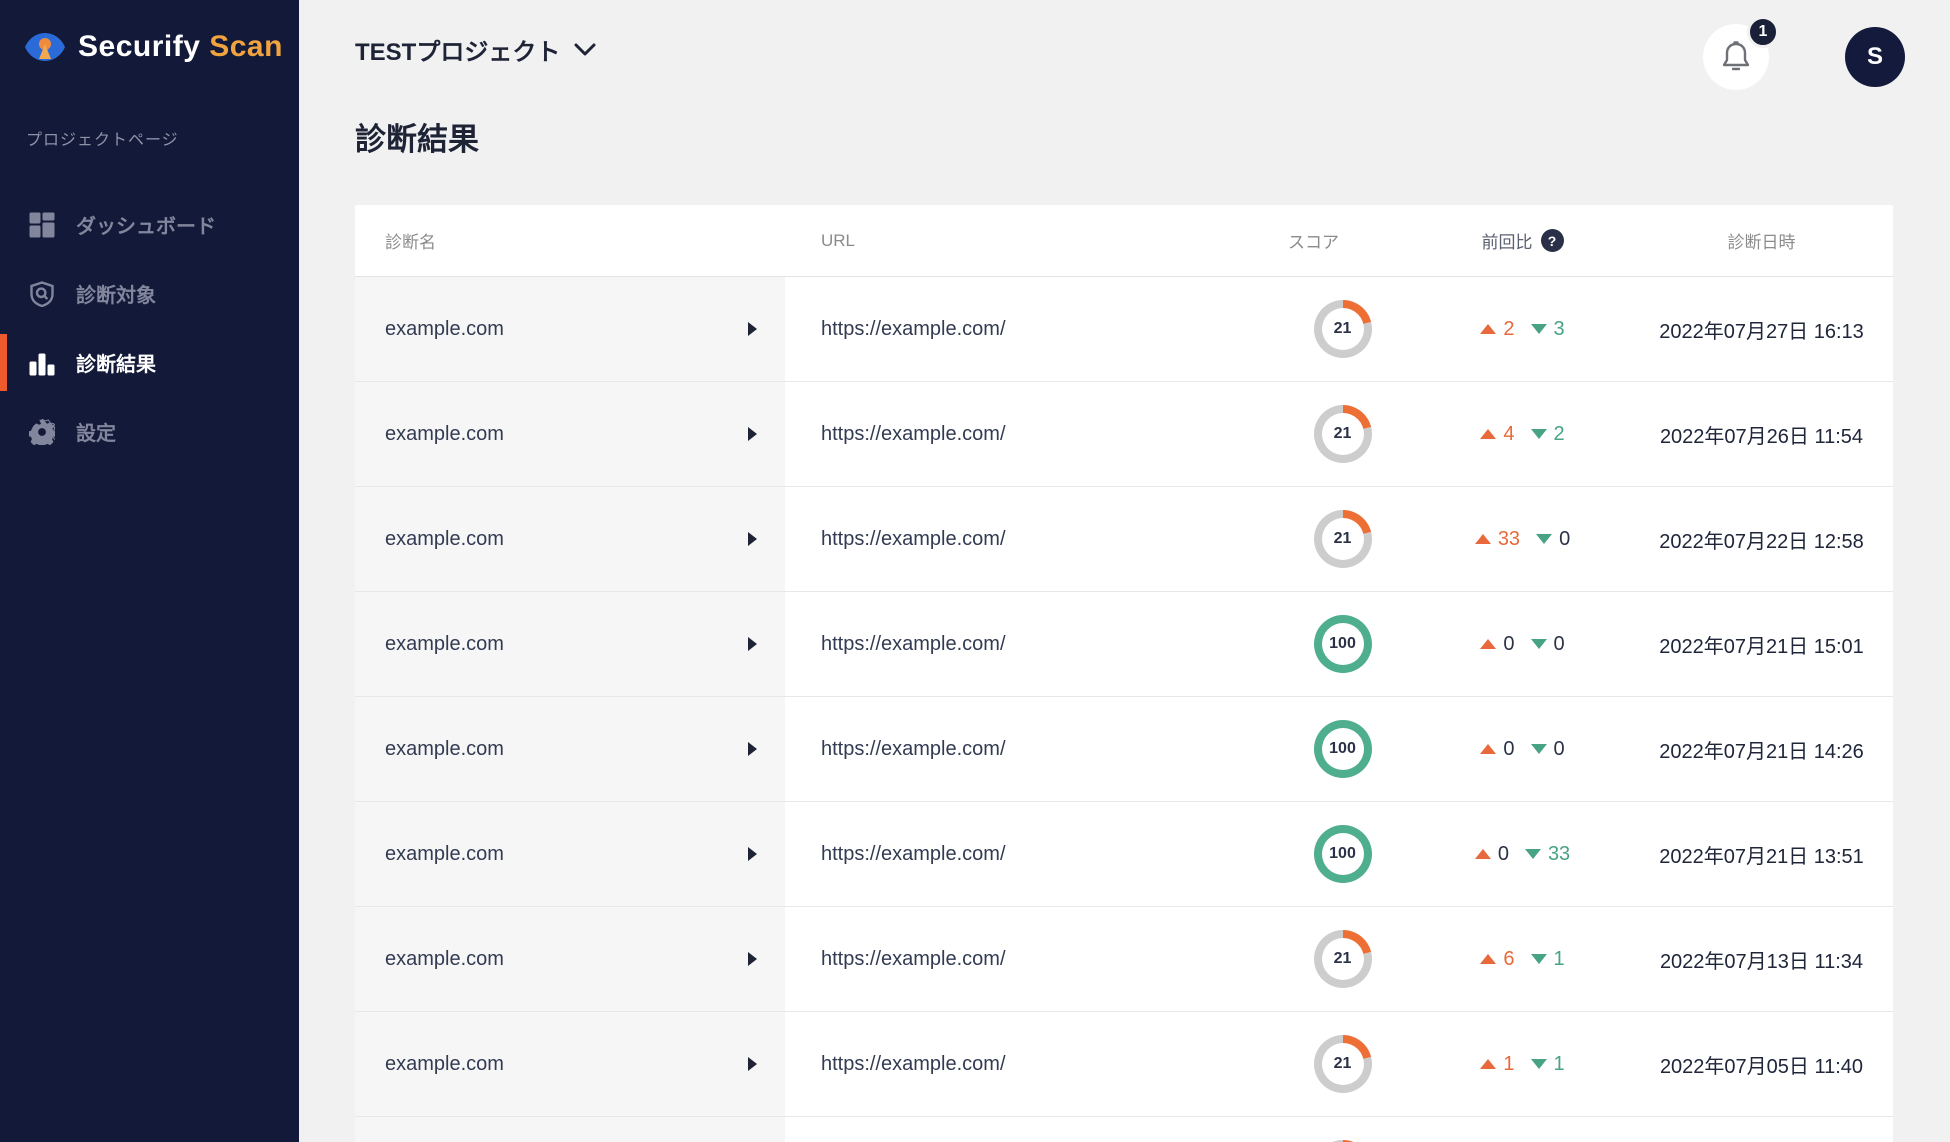 The width and height of the screenshot is (1950, 1142). Describe the element at coordinates (1761, 331) in the screenshot. I see `scan-date: 2022年07月27日 16:13` at that location.